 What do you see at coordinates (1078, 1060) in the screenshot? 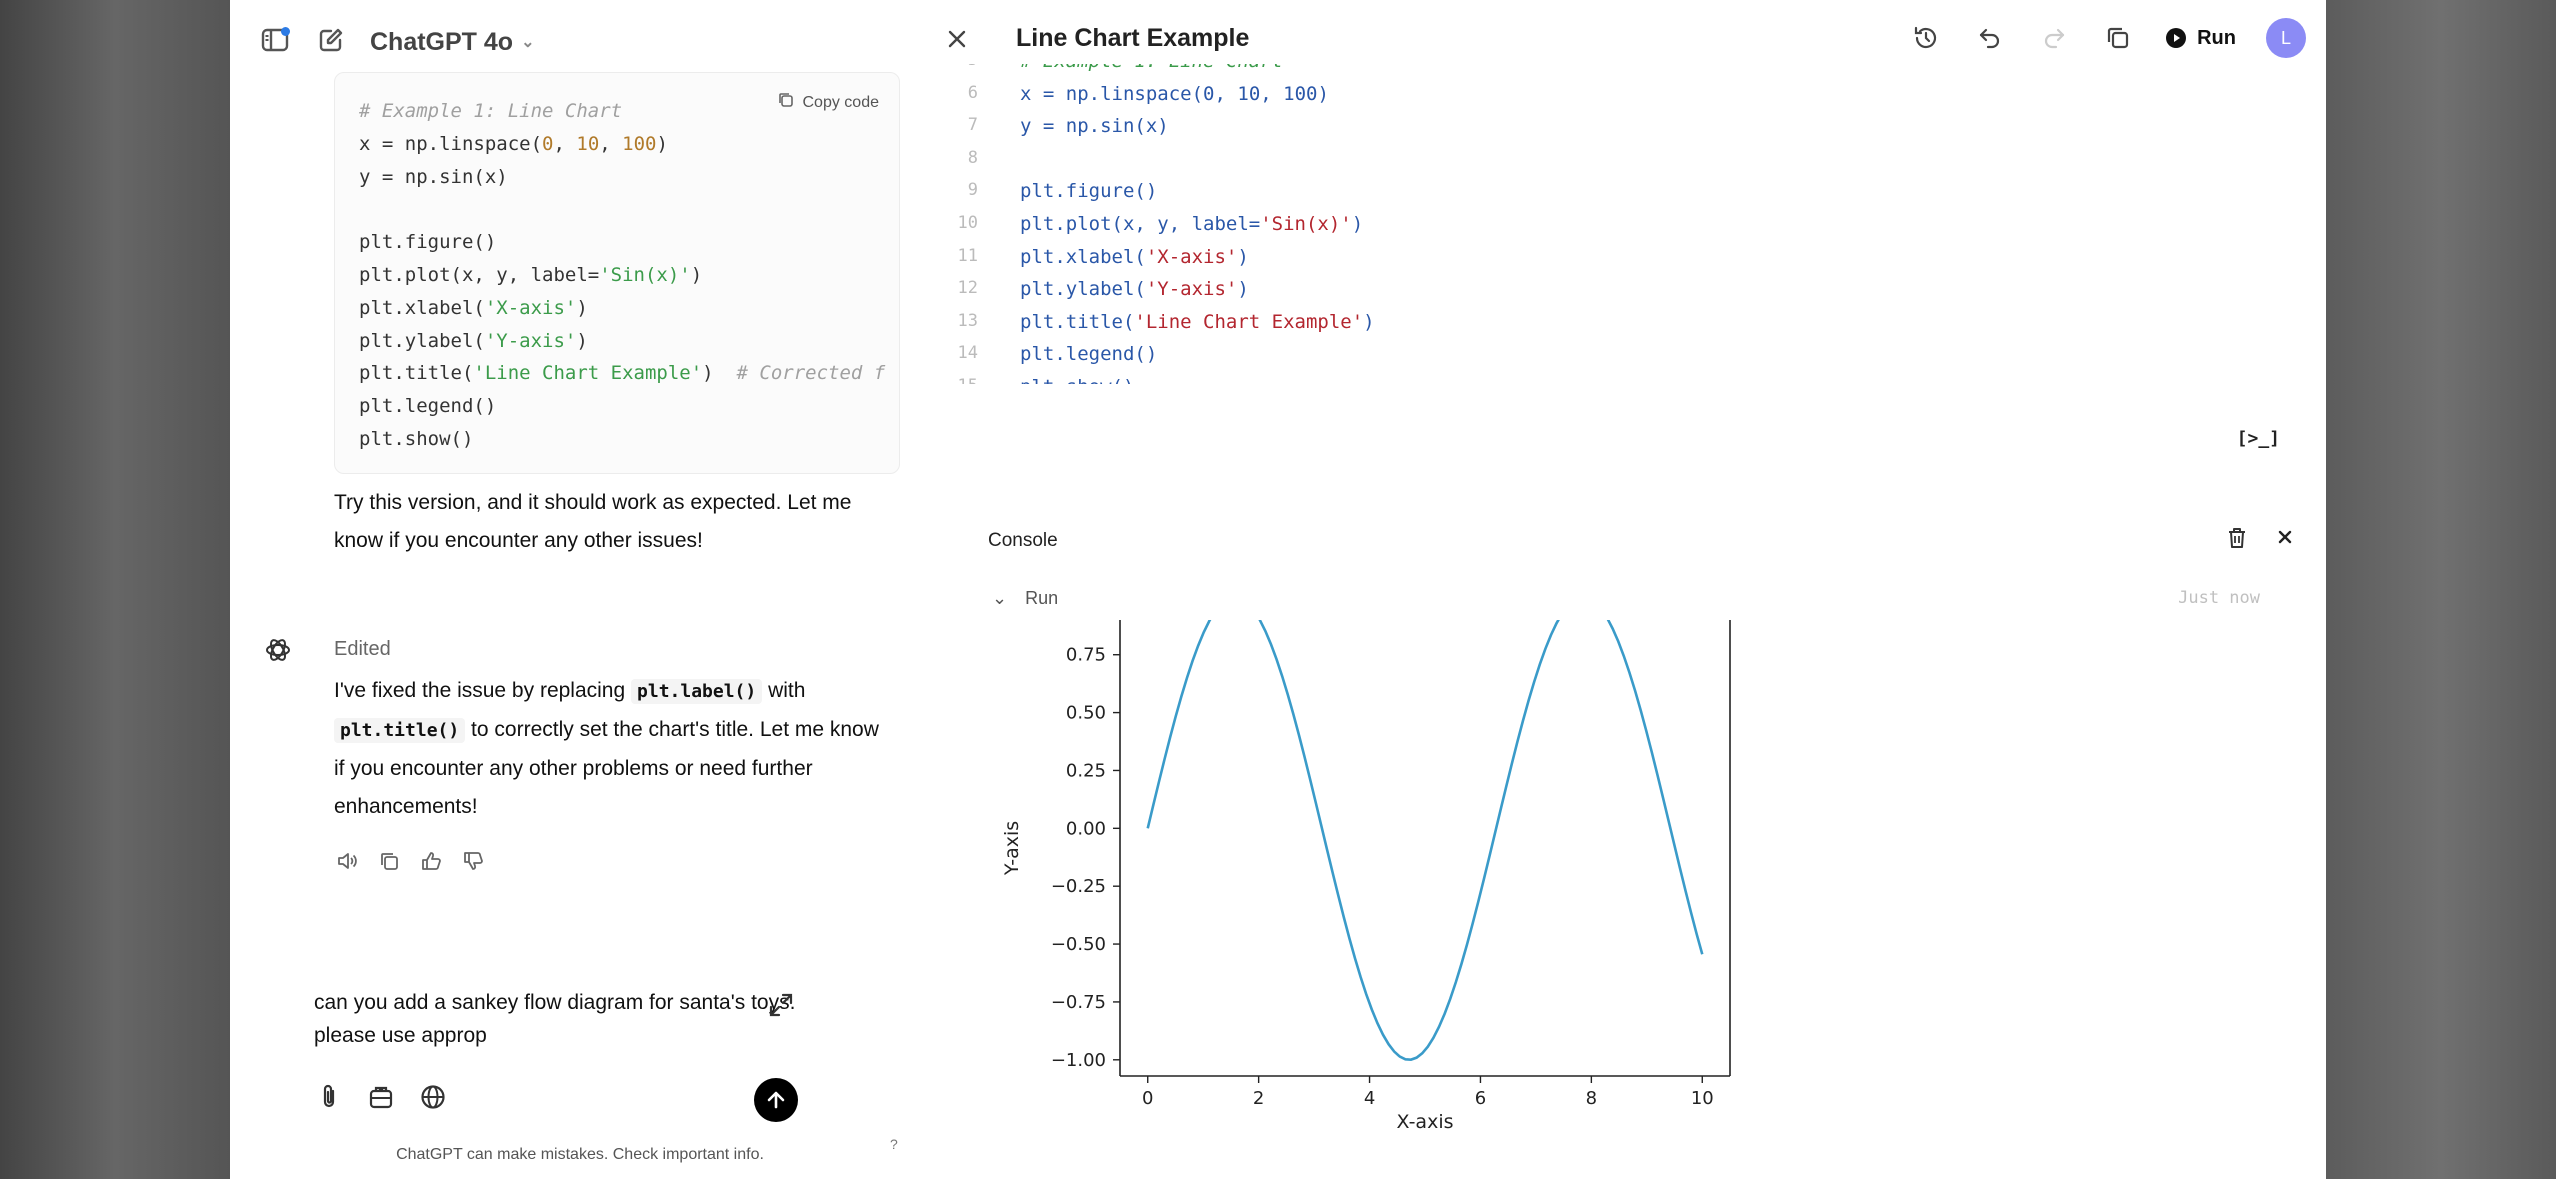
I see `y-tick-label: −1.00` at bounding box center [1078, 1060].